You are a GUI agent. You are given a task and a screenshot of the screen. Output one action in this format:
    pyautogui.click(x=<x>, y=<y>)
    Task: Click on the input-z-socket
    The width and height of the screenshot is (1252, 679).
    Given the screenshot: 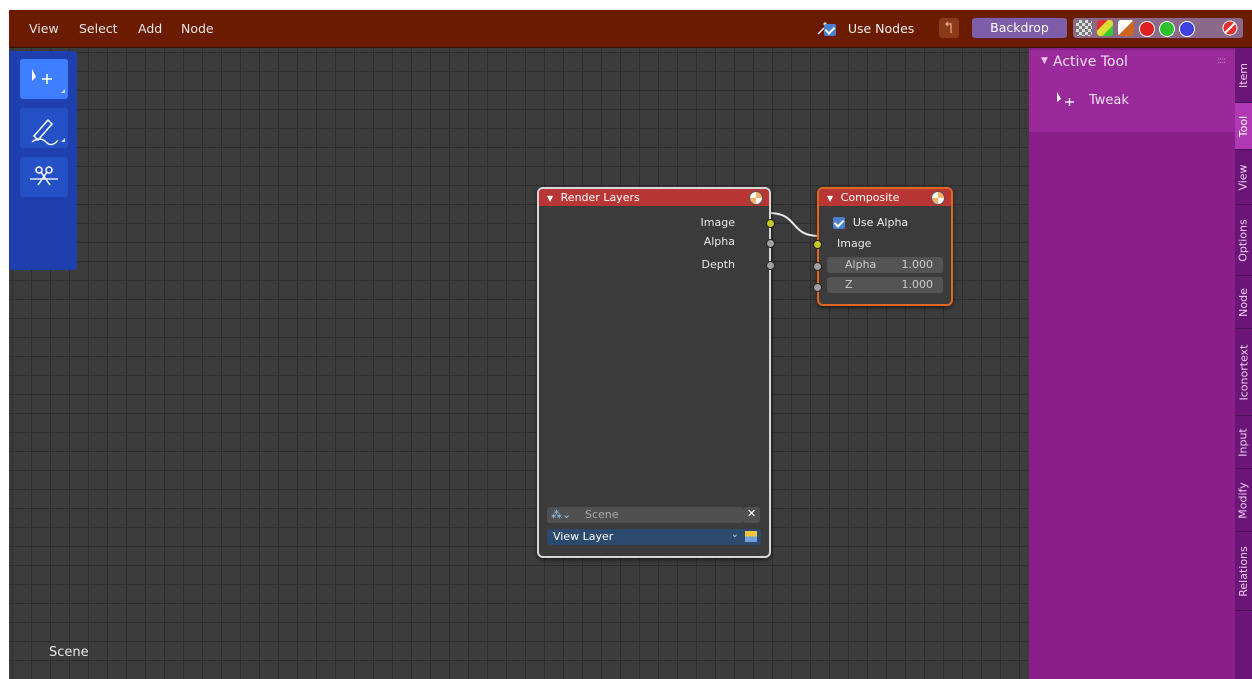 What is the action you would take?
    pyautogui.click(x=817, y=287)
    